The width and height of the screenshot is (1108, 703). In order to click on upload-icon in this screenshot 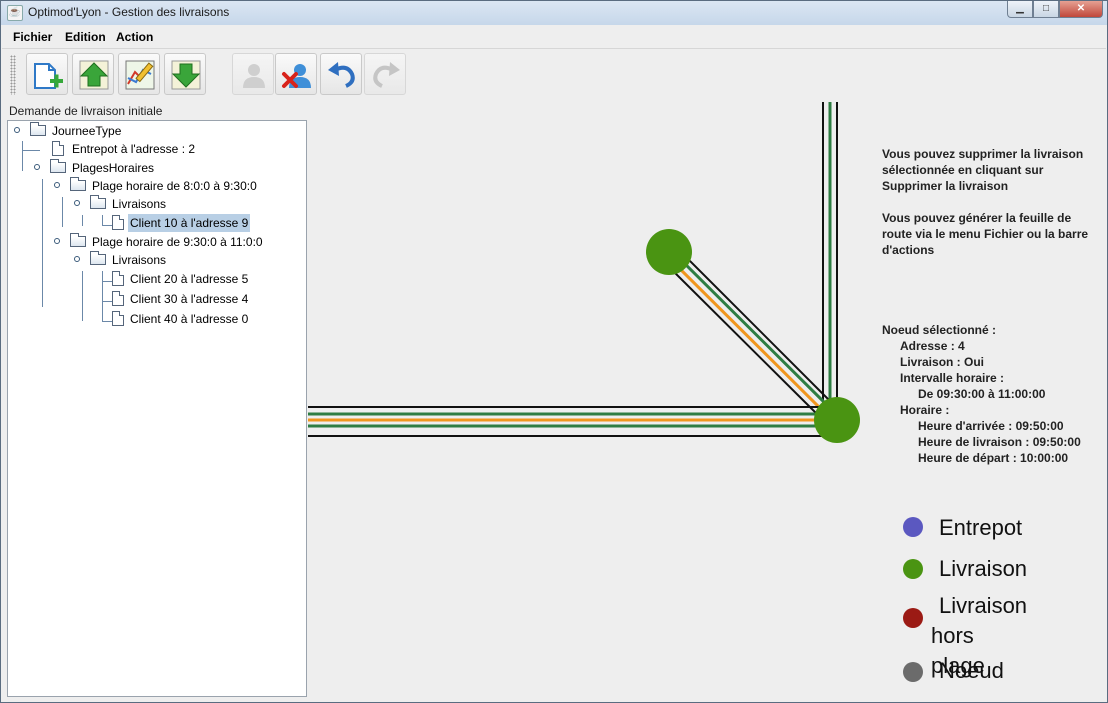, I will do `click(94, 75)`.